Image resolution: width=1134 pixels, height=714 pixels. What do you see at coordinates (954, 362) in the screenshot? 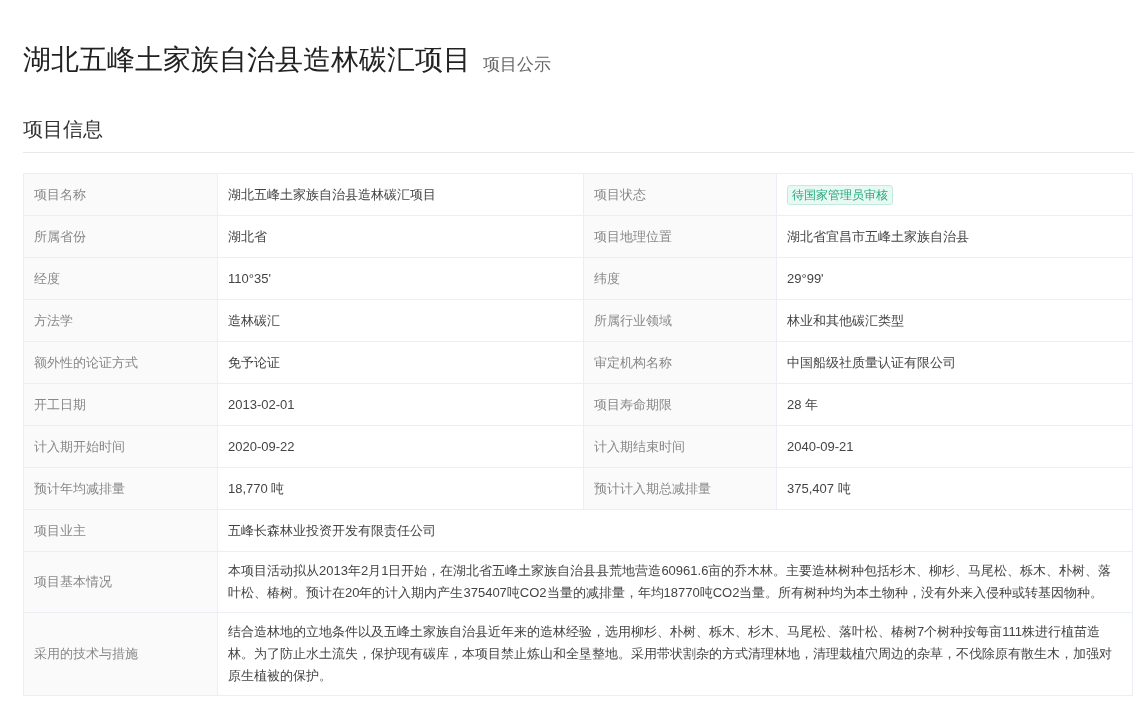
I see `field-value: 中国船级社质量认证有限公司` at bounding box center [954, 362].